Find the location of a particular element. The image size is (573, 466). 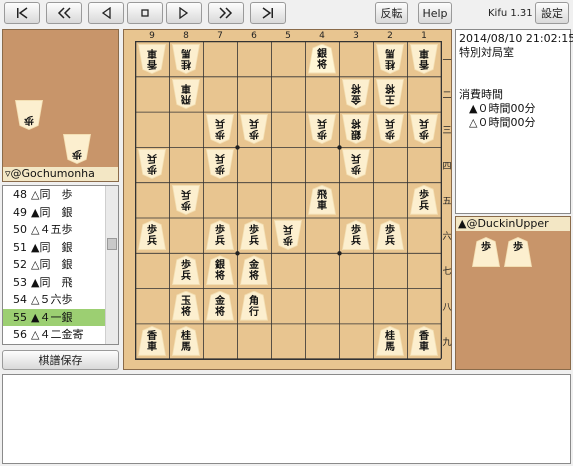

last-move-button is located at coordinates (268, 13).